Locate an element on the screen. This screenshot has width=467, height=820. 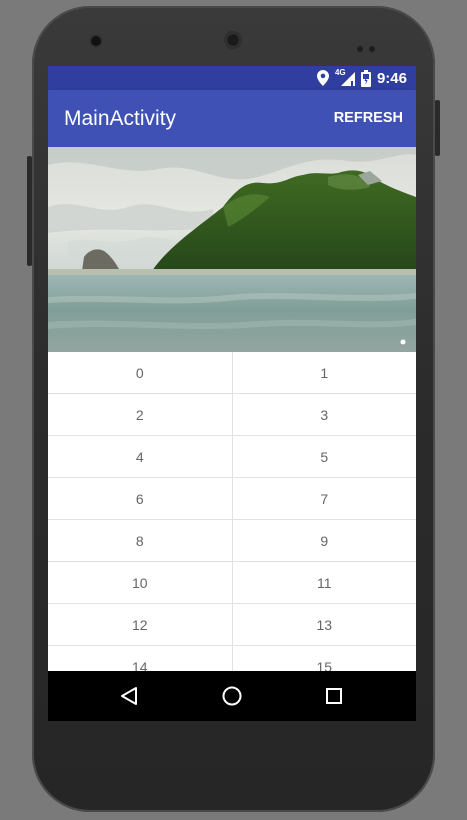
grid-row: 12 13 is located at coordinates (232, 625).